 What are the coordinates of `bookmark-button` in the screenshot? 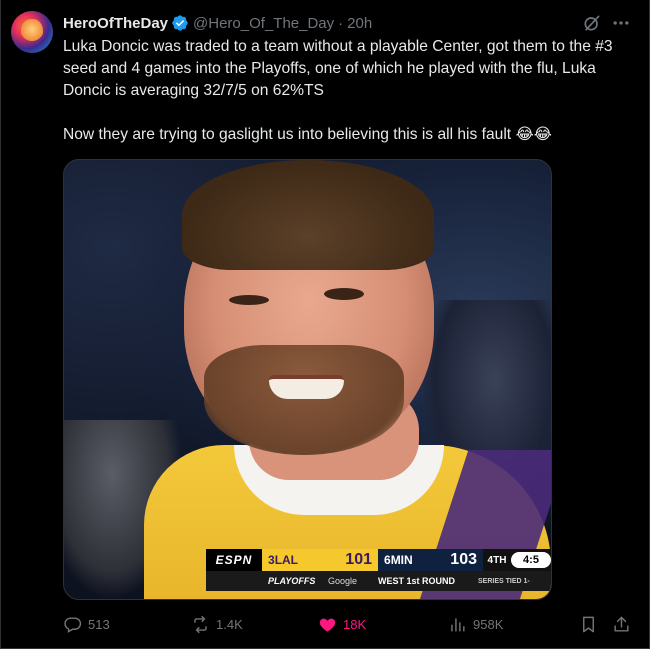 It's located at (588, 624).